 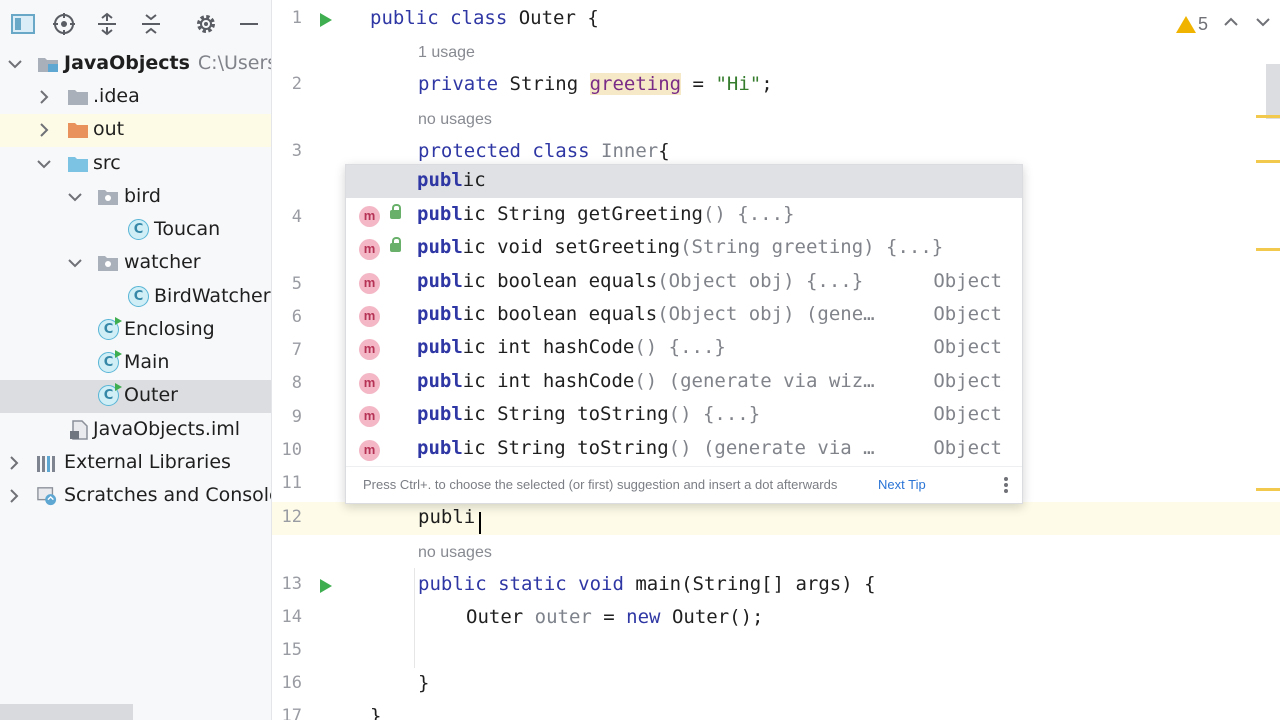 What do you see at coordinates (135, 330) in the screenshot?
I see `tree-node-enclosing: C Enclosing` at bounding box center [135, 330].